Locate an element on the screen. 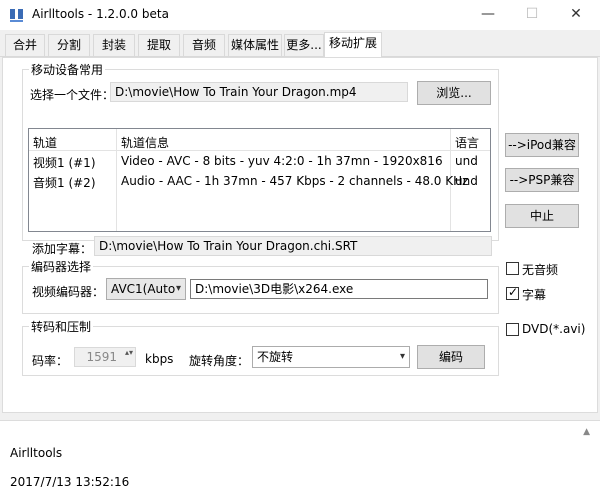  tab-audio: 音频 is located at coordinates (204, 45).